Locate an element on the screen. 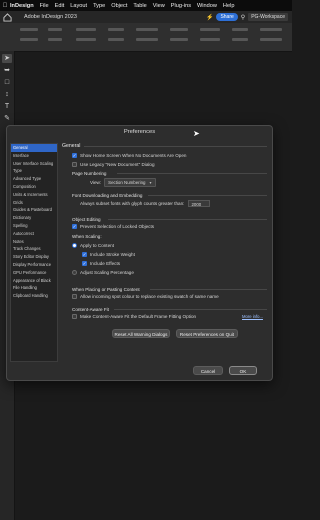 The width and height of the screenshot is (320, 520). reset-warnings-button: Reset All Warning Dialogs is located at coordinates (141, 333).